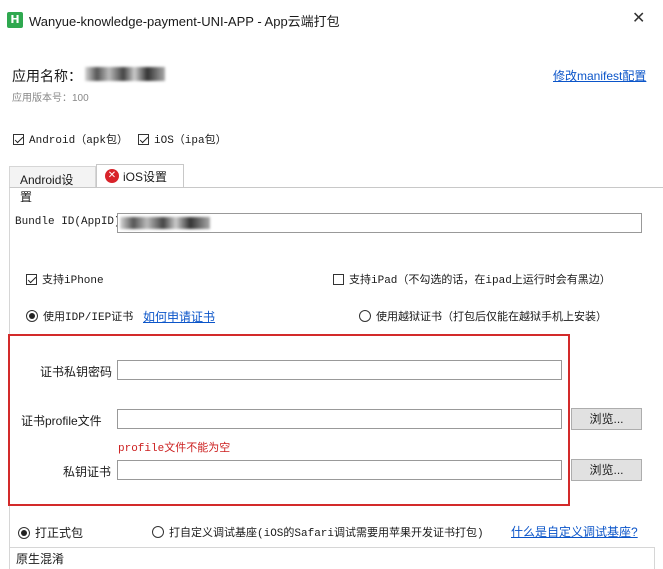  I want to click on cert-help-link: 如何申请证书, so click(179, 316).